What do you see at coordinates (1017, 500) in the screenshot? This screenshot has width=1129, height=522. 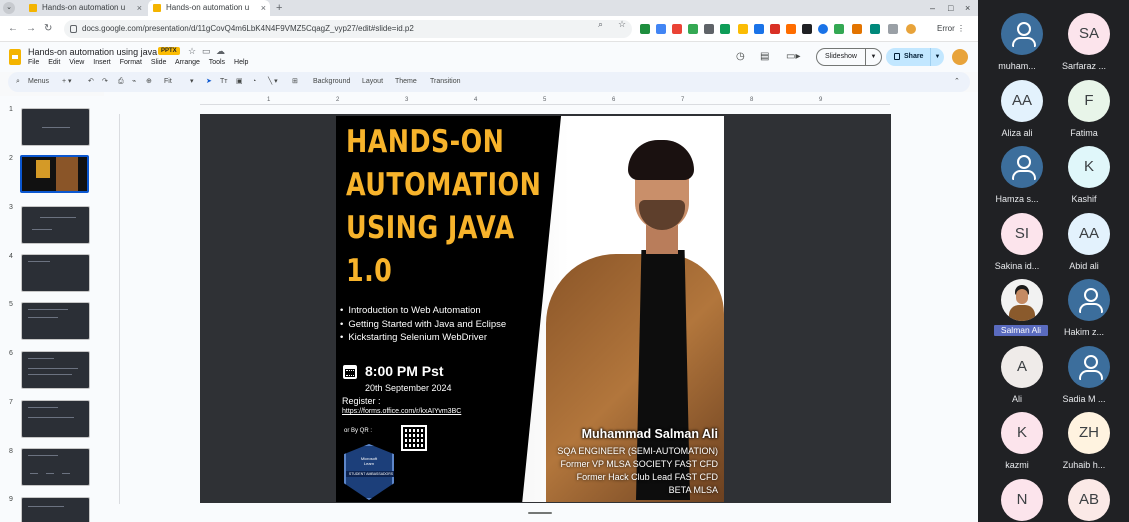 I see `participant-tile: N` at bounding box center [1017, 500].